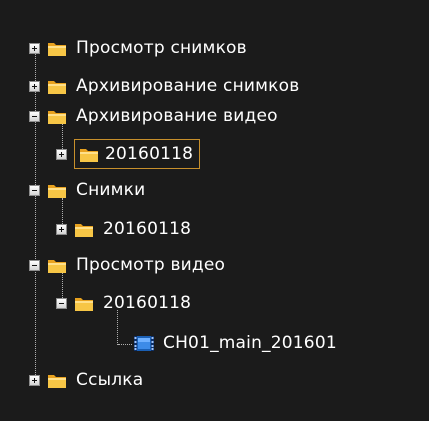 This screenshot has width=429, height=421. I want to click on selection-highlight: 20160118, so click(137, 154).